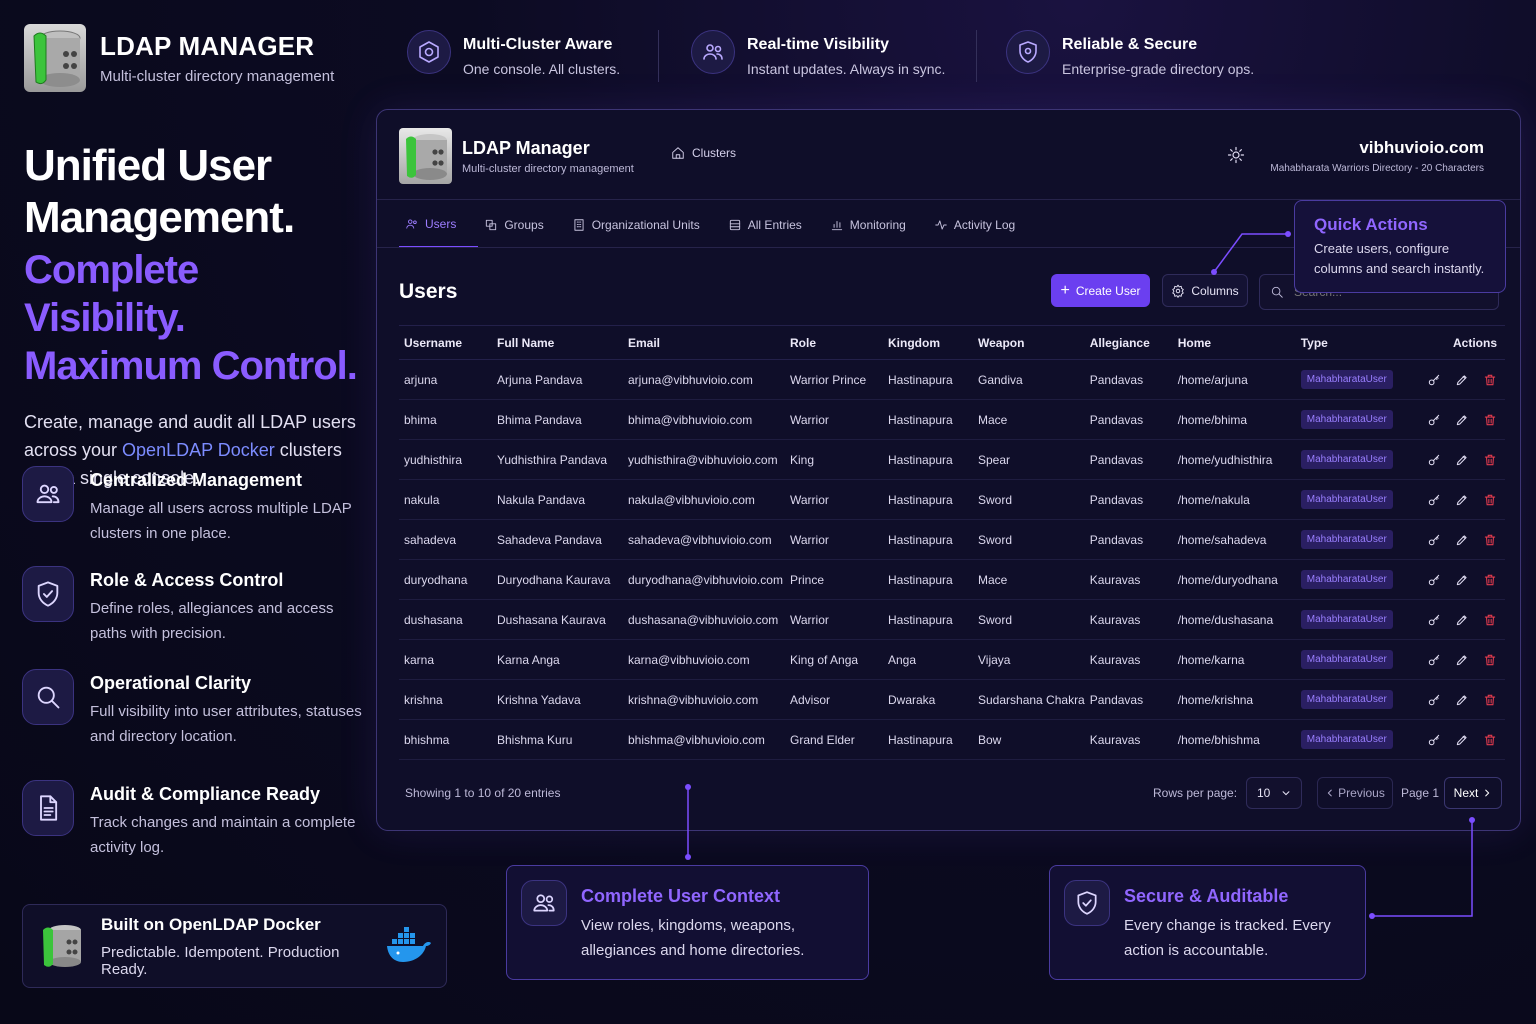  Describe the element at coordinates (1029, 539) in the screenshot. I see `table-cell: Sword` at that location.